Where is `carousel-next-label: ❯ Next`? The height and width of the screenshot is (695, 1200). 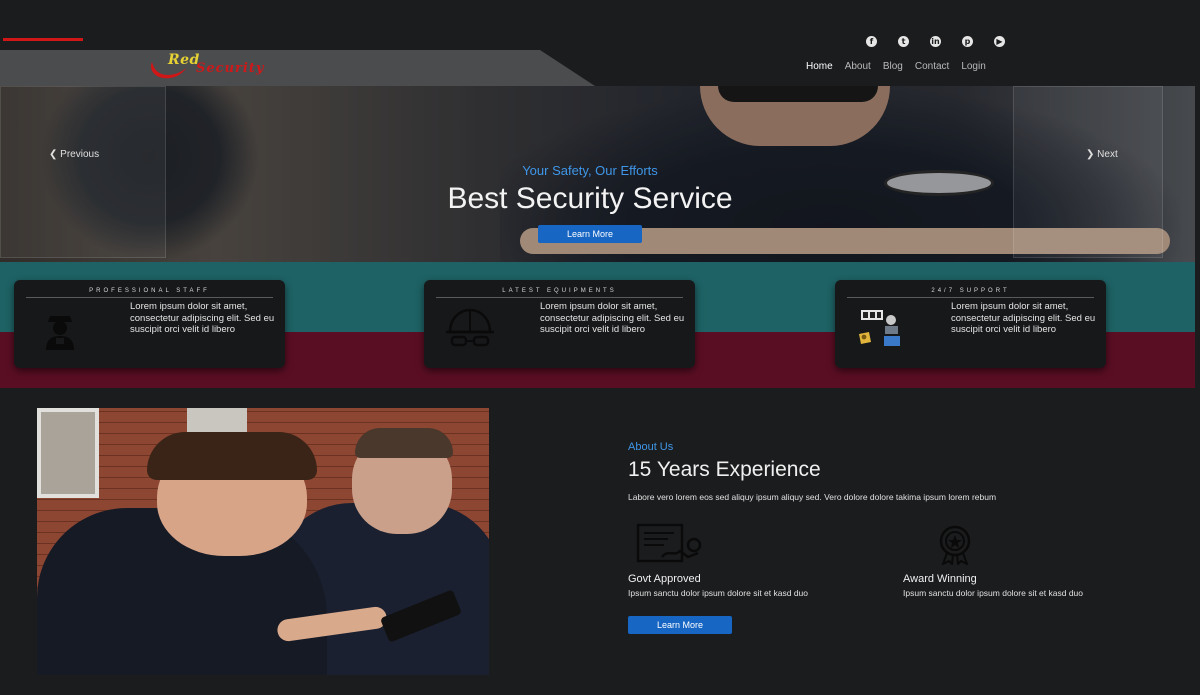 carousel-next-label: ❯ Next is located at coordinates (1102, 154).